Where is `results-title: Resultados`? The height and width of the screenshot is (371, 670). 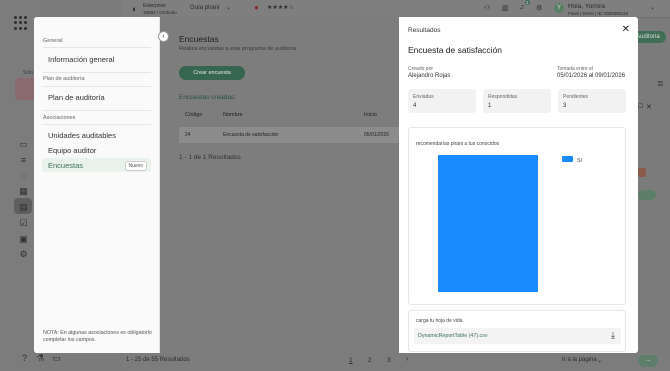 results-title: Resultados is located at coordinates (424, 30).